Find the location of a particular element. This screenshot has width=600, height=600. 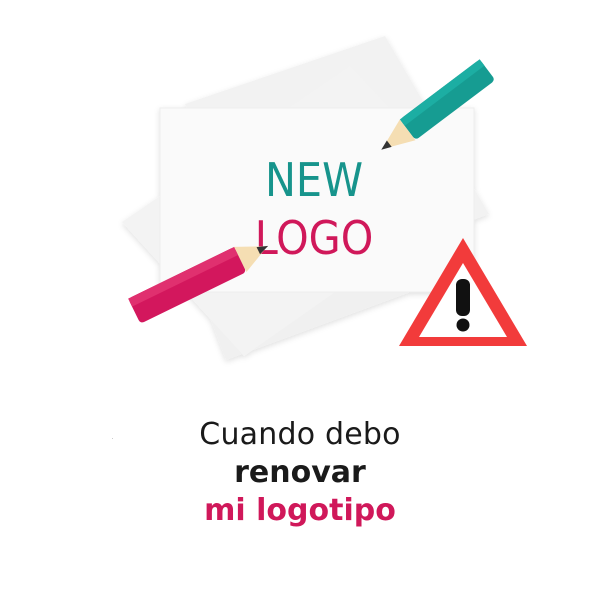

caption-line-3: mi logotipo is located at coordinates (300, 510).